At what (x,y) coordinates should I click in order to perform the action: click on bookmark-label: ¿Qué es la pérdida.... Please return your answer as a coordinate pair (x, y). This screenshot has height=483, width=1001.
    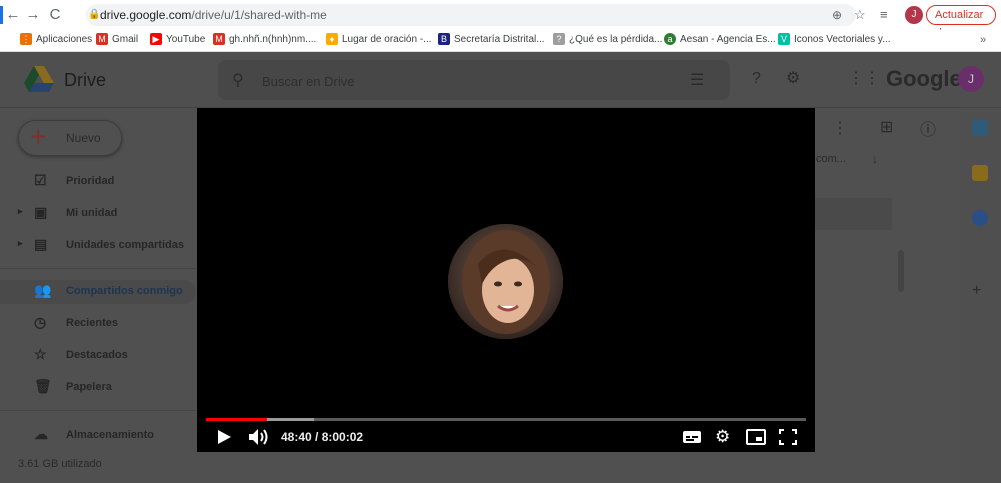
    Looking at the image, I should click on (616, 39).